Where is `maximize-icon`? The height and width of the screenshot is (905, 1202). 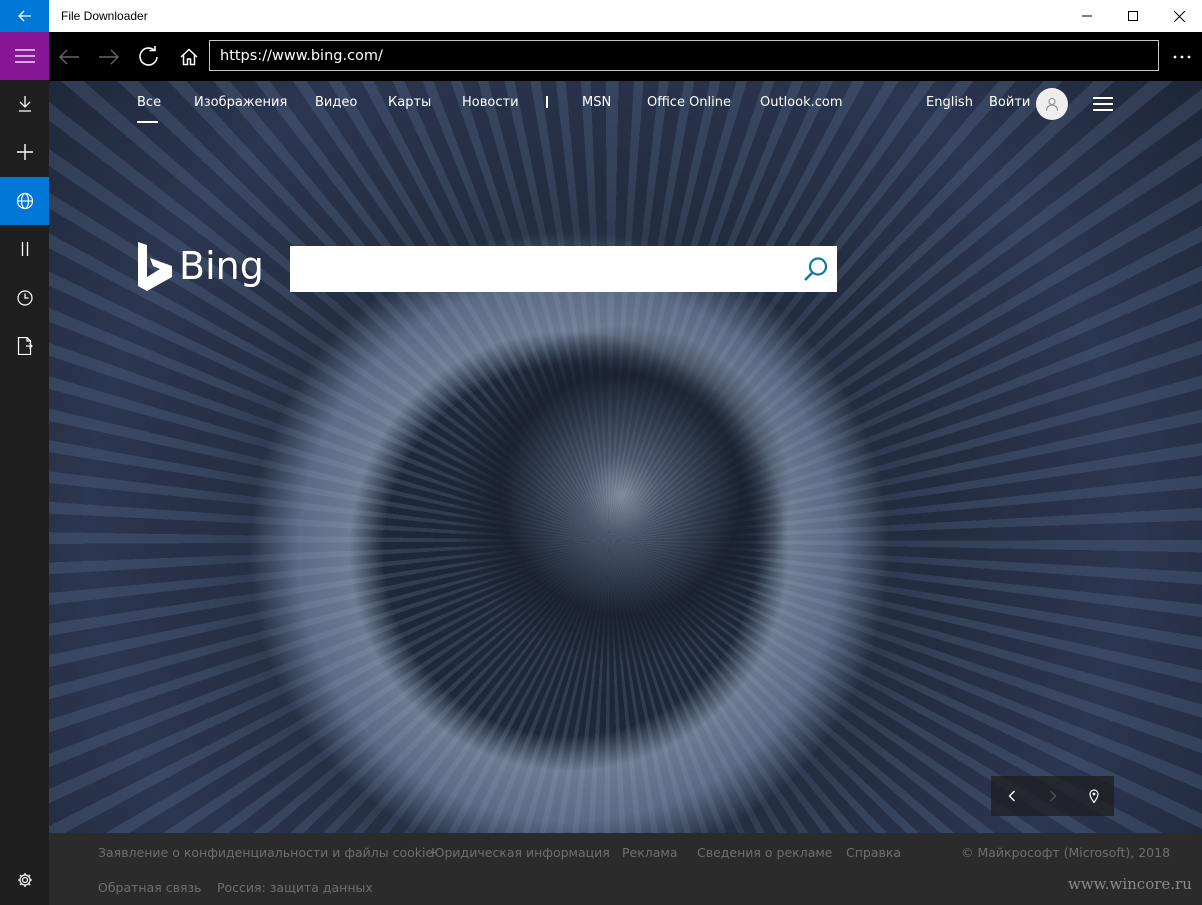 maximize-icon is located at coordinates (1133, 16).